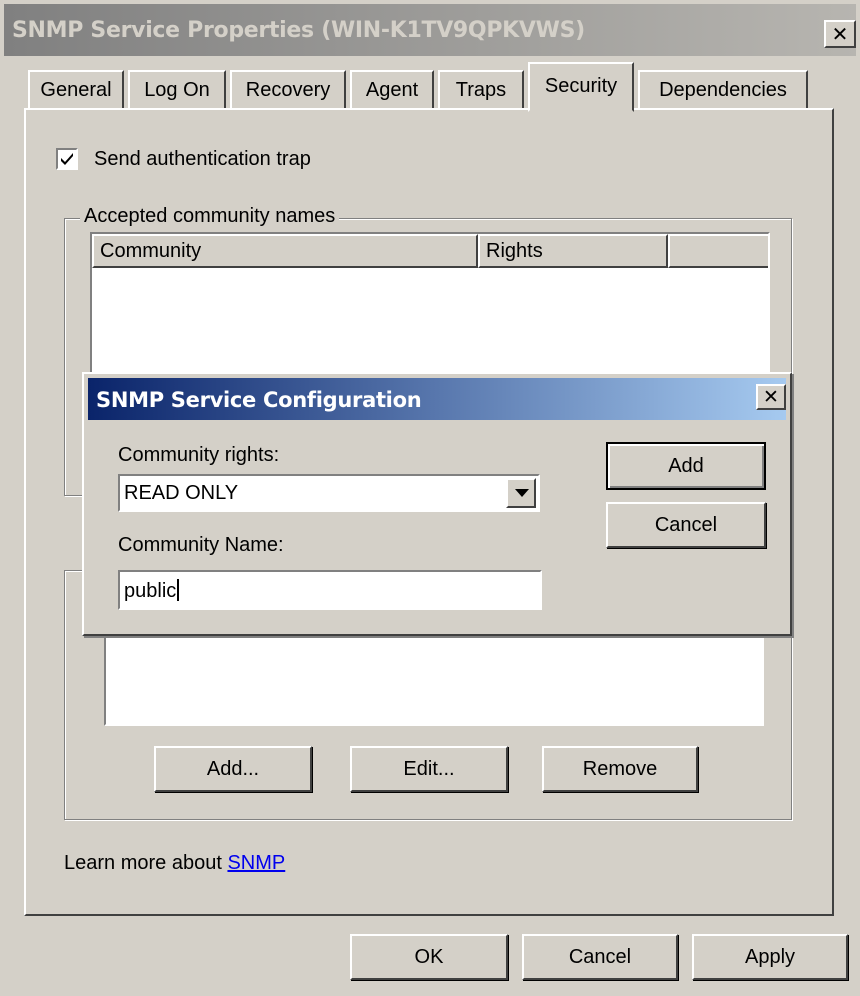  What do you see at coordinates (210, 216) in the screenshot?
I see `accepted-community-group-label: Accepted community names` at bounding box center [210, 216].